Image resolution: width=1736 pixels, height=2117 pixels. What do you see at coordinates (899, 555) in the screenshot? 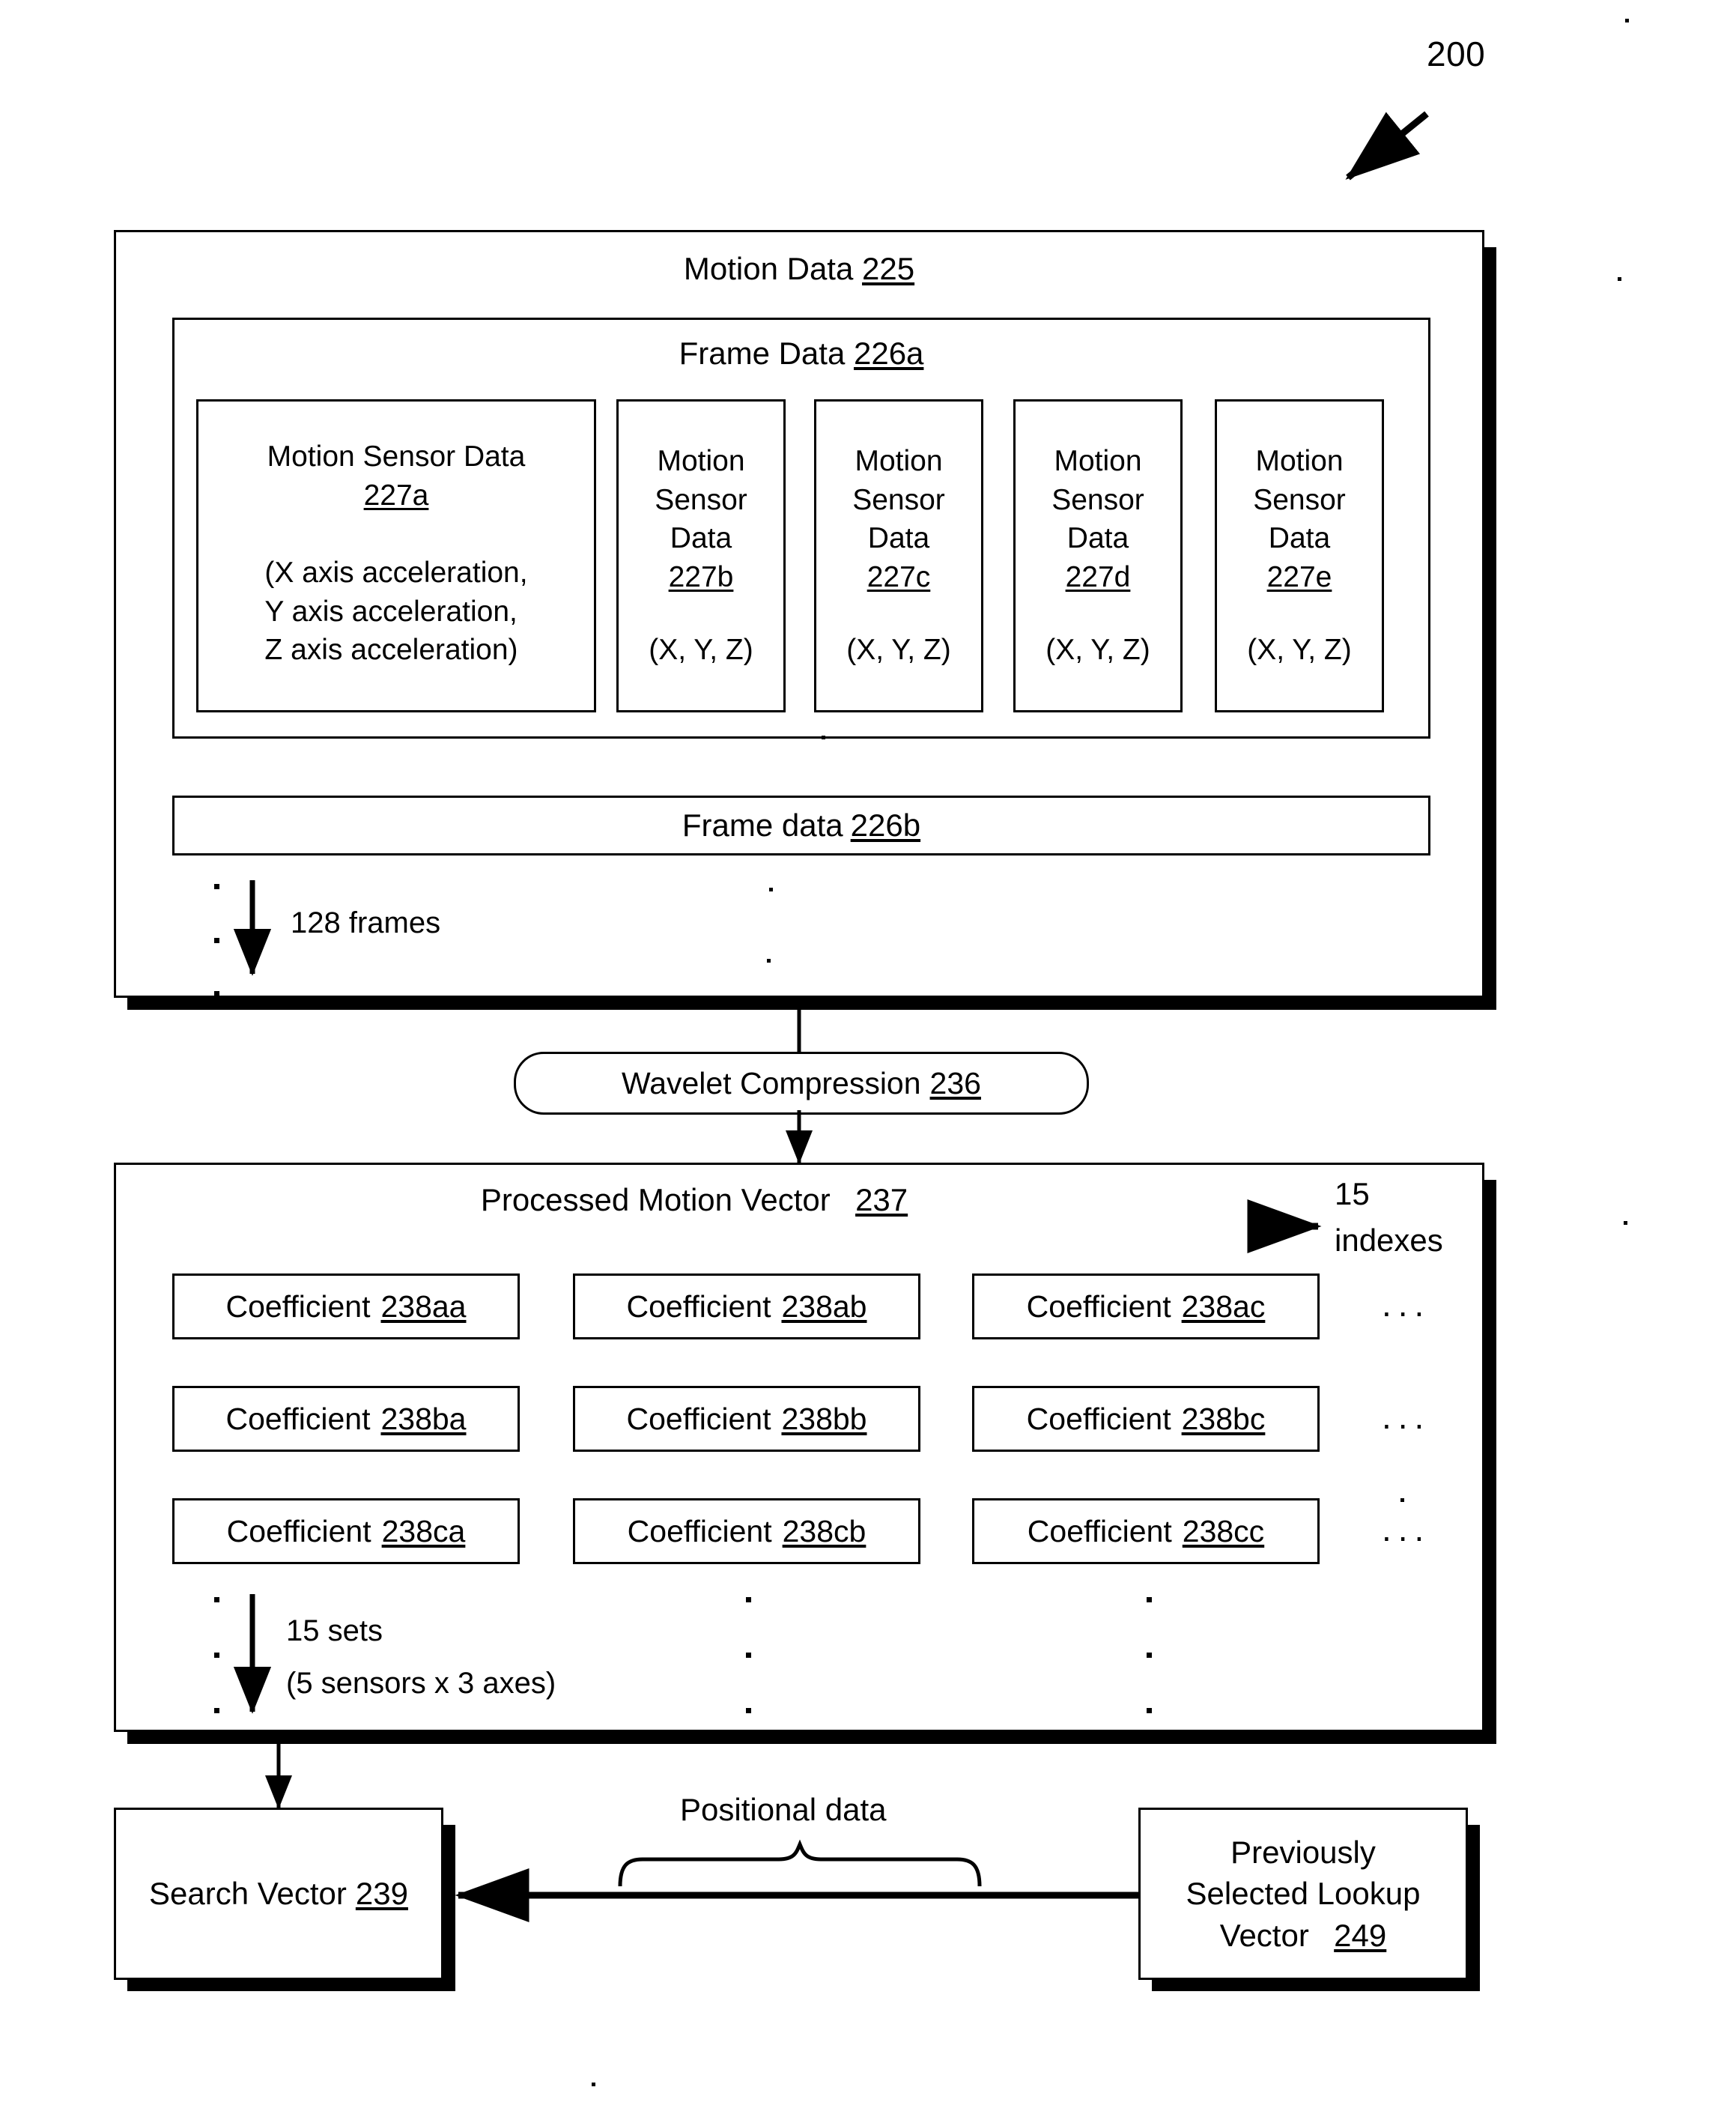
I see `motion-sensor-data-227c-box: Motion Sensor Data 227c (X, Y, Z)` at bounding box center [899, 555].